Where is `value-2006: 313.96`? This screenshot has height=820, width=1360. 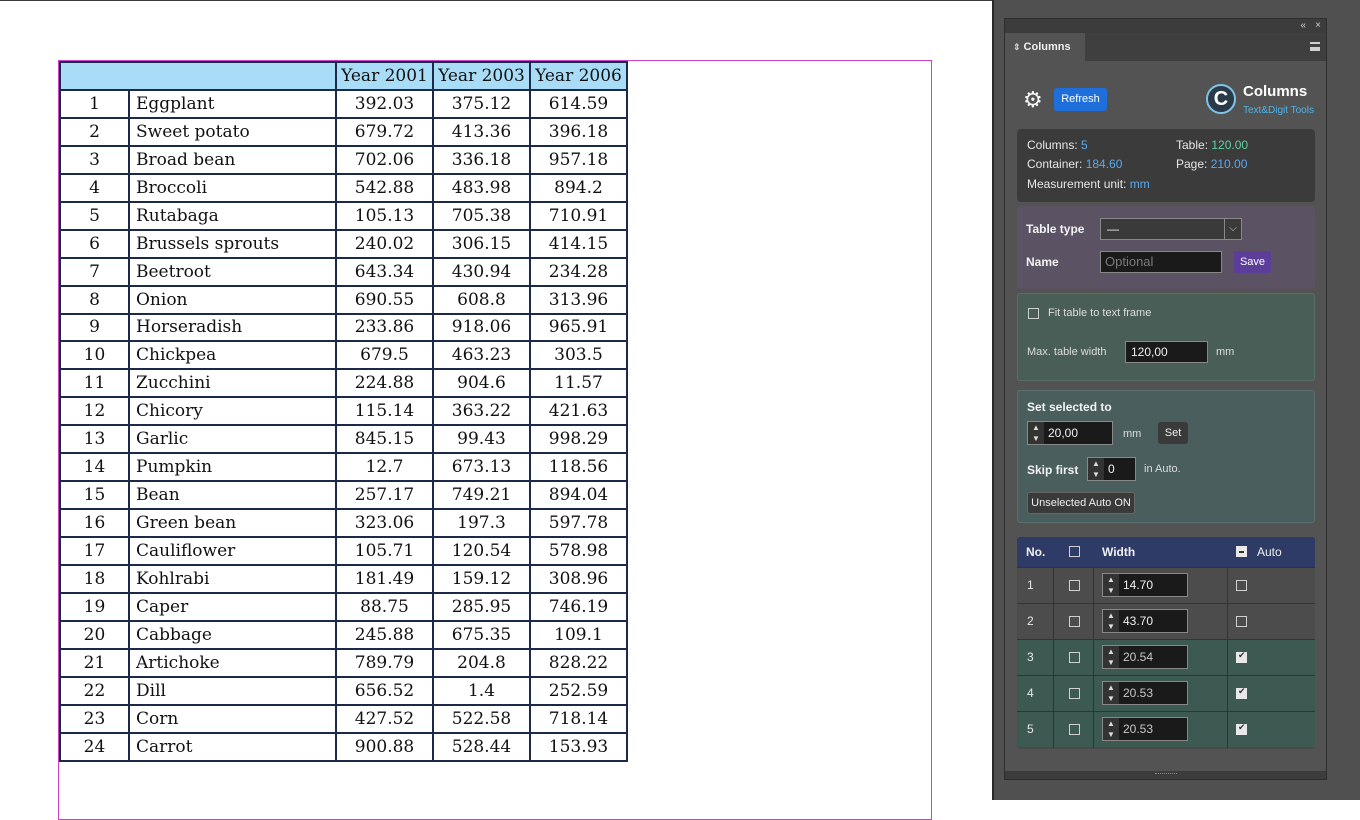
value-2006: 313.96 is located at coordinates (578, 299).